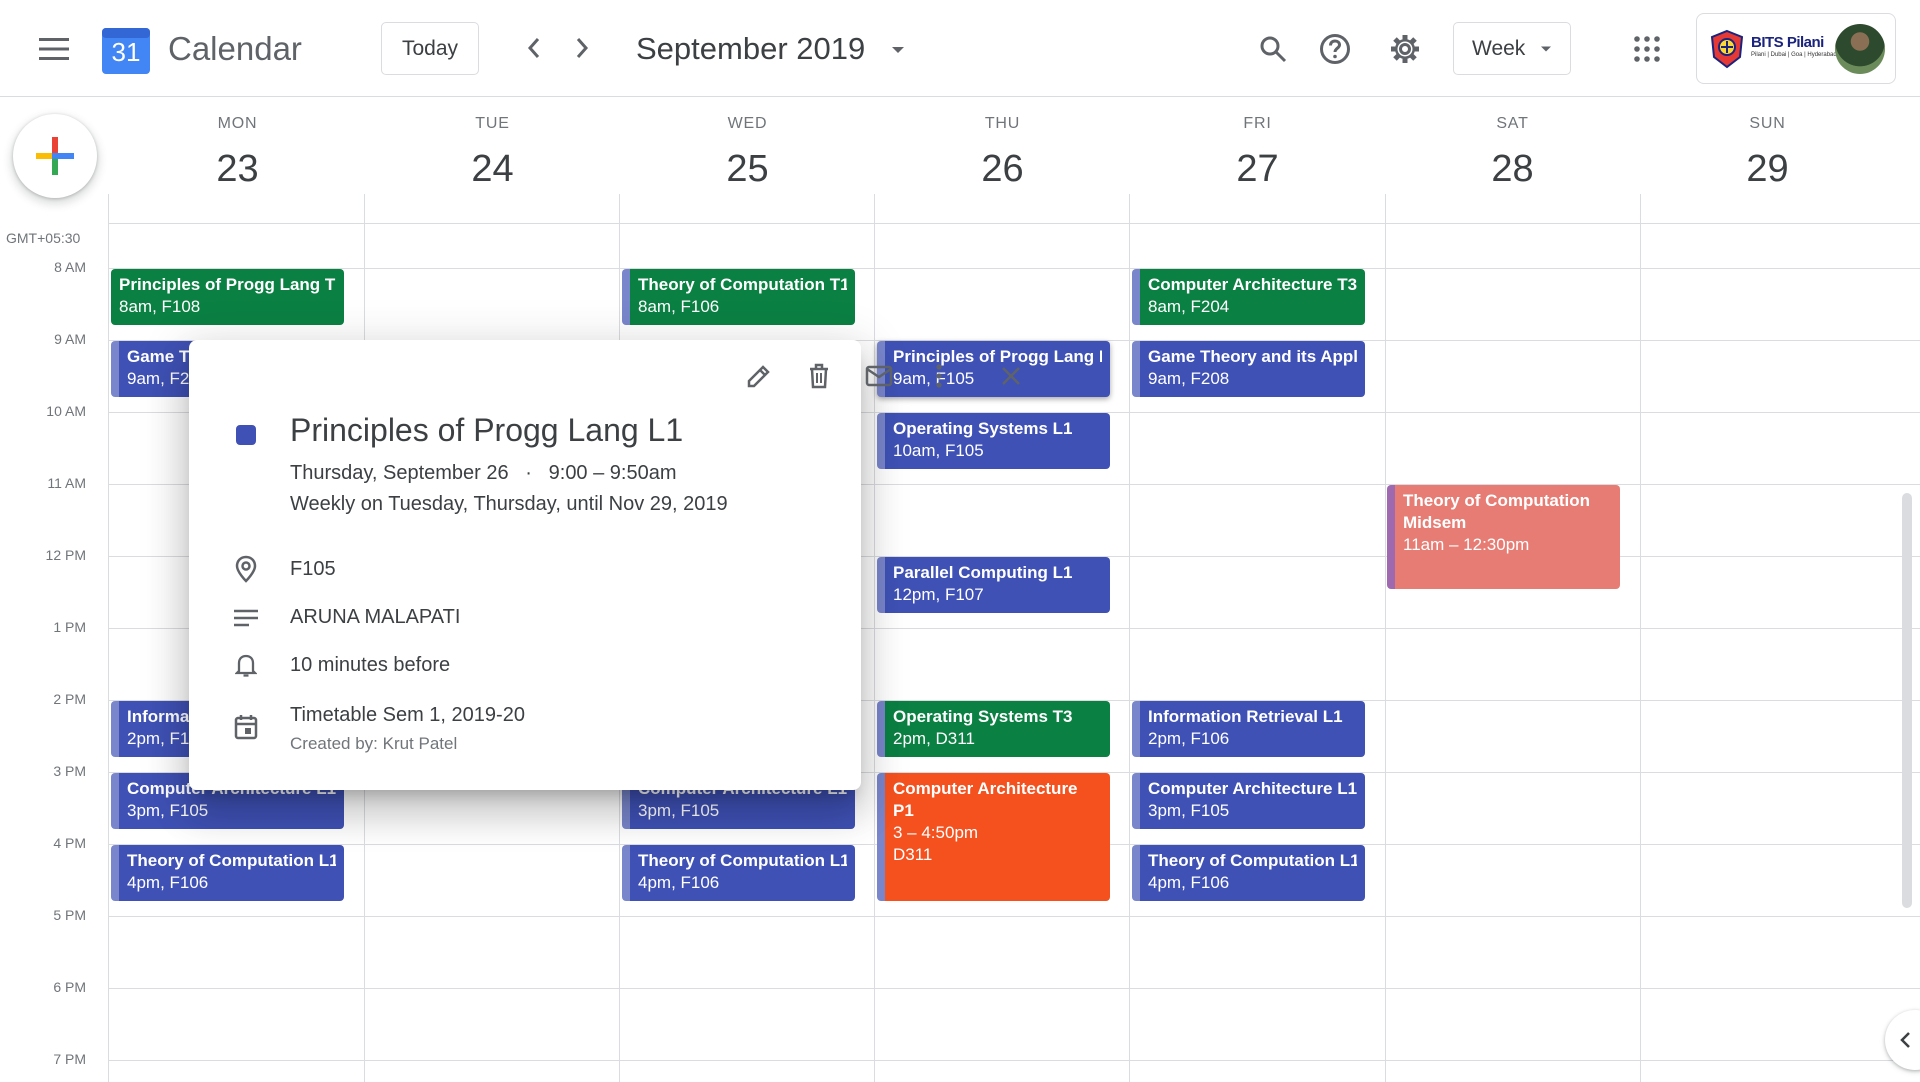 The width and height of the screenshot is (1920, 1082). What do you see at coordinates (227, 284) in the screenshot?
I see `event-title: Principles of Progg Lang T1` at bounding box center [227, 284].